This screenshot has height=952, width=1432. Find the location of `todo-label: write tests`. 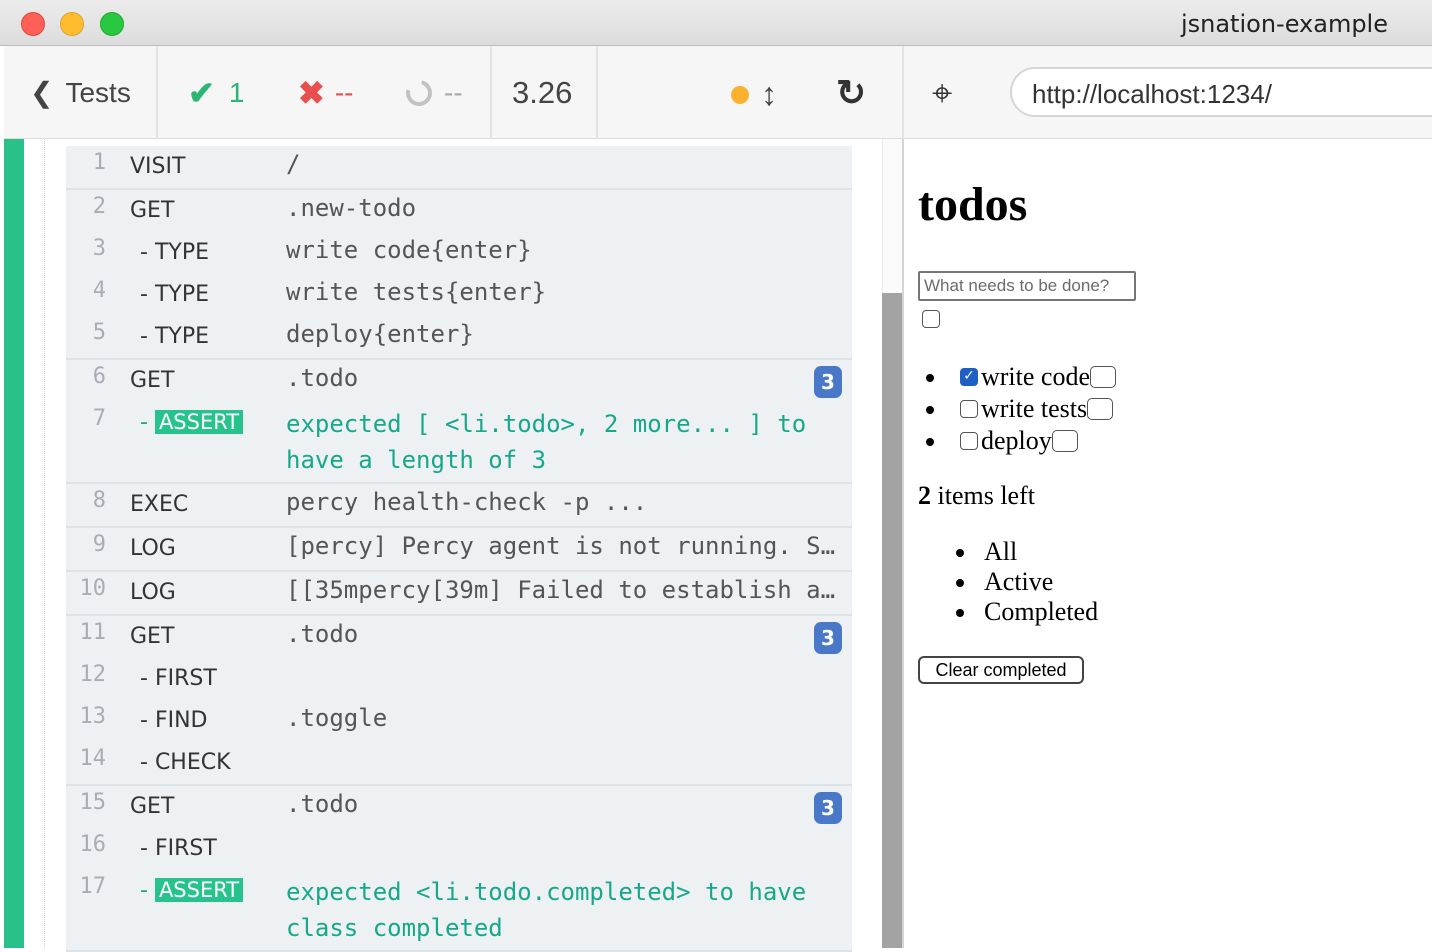

todo-label: write tests is located at coordinates (1034, 408).